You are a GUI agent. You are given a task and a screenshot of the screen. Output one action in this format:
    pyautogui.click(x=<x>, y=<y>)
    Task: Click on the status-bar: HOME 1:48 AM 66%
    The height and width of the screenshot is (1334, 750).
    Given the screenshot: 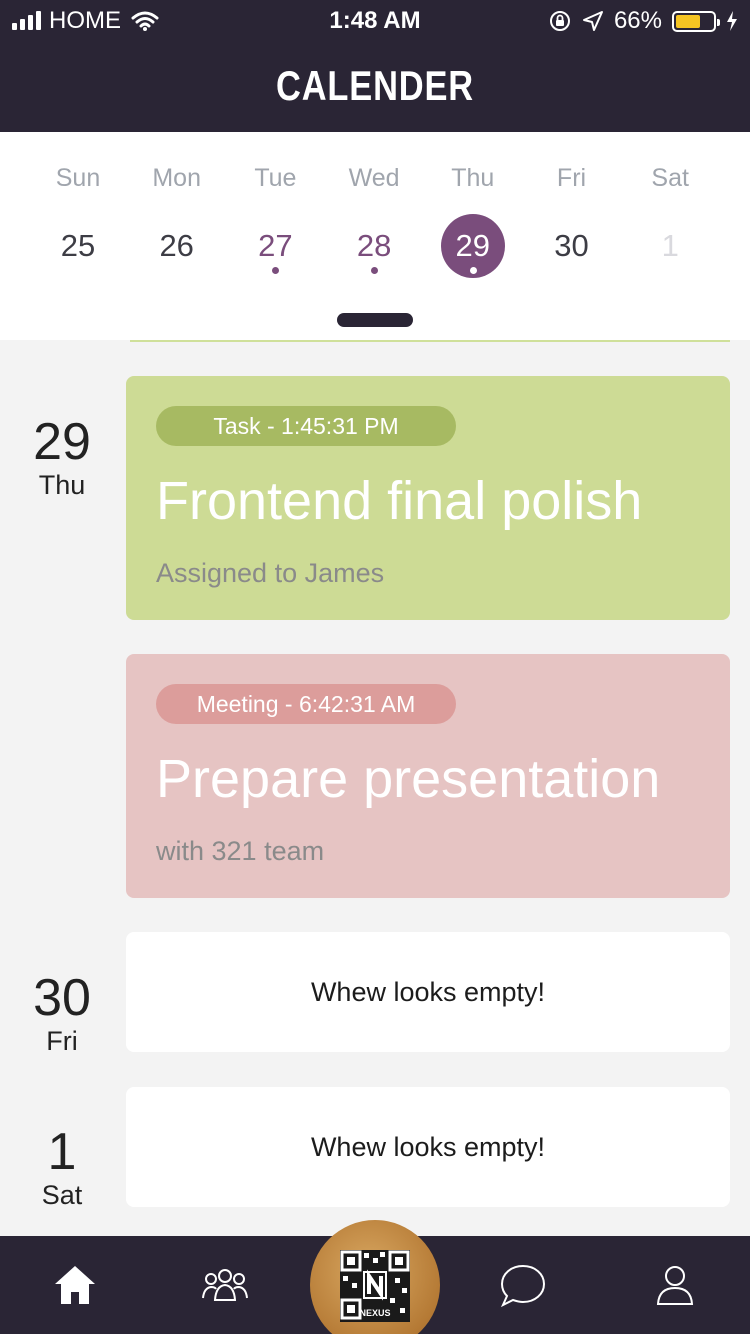 What is the action you would take?
    pyautogui.click(x=375, y=22)
    